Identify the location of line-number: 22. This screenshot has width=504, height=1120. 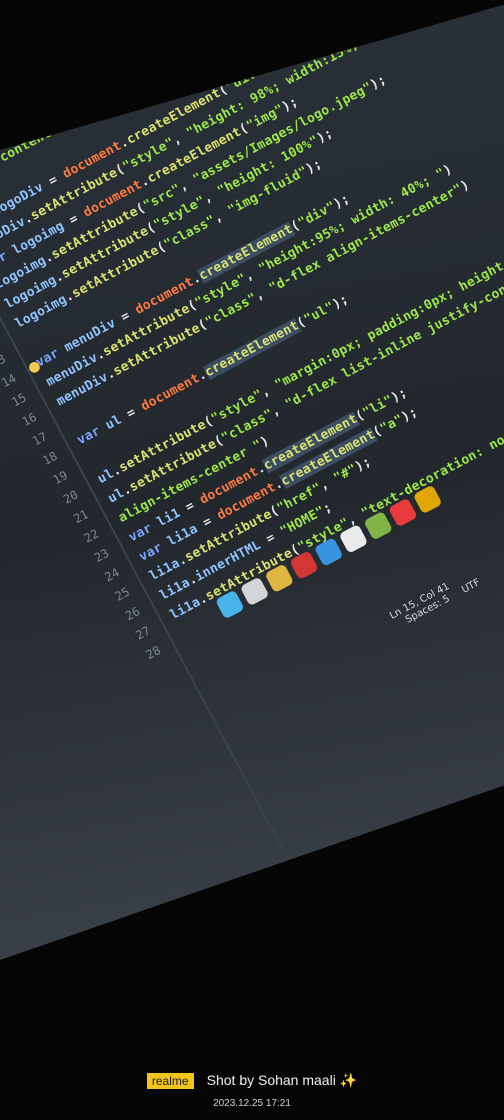
(91, 536).